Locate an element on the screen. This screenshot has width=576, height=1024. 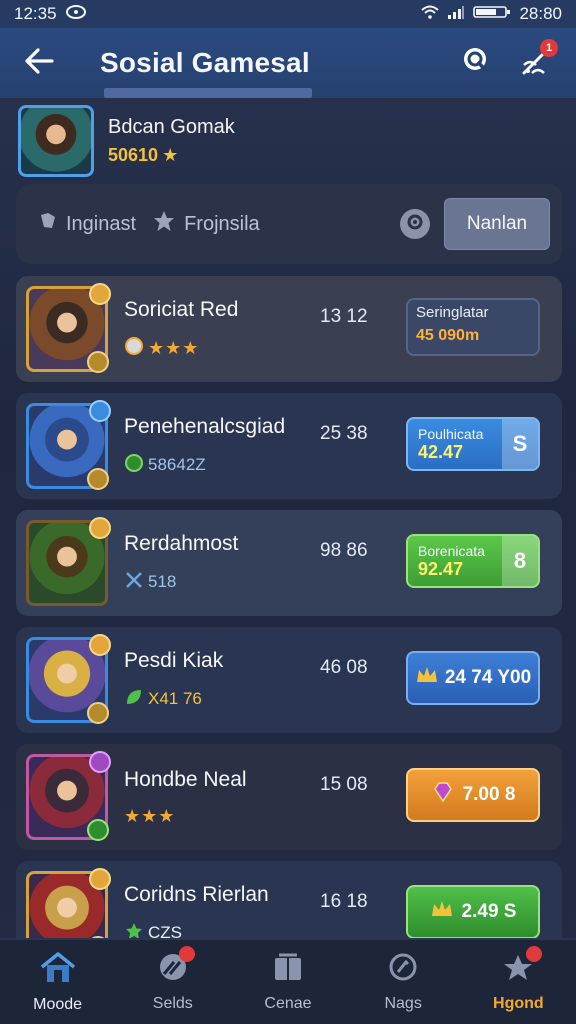
reward-amount: 45 090m is located at coordinates (448, 335).